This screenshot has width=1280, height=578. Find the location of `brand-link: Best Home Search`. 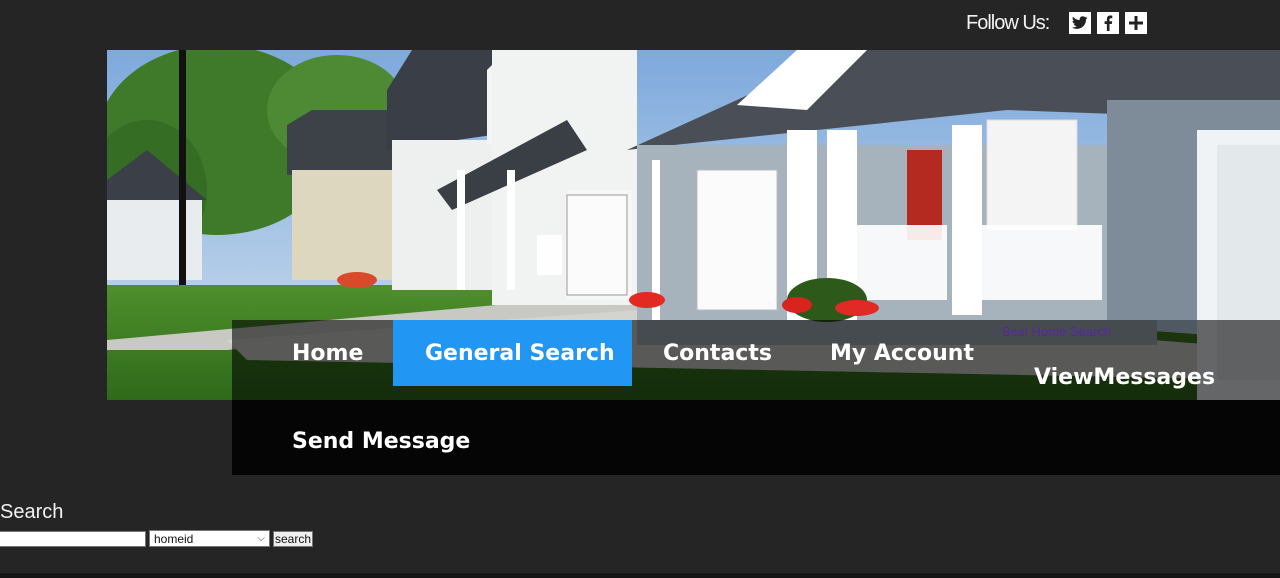

brand-link: Best Home Search is located at coordinates (1056, 331).